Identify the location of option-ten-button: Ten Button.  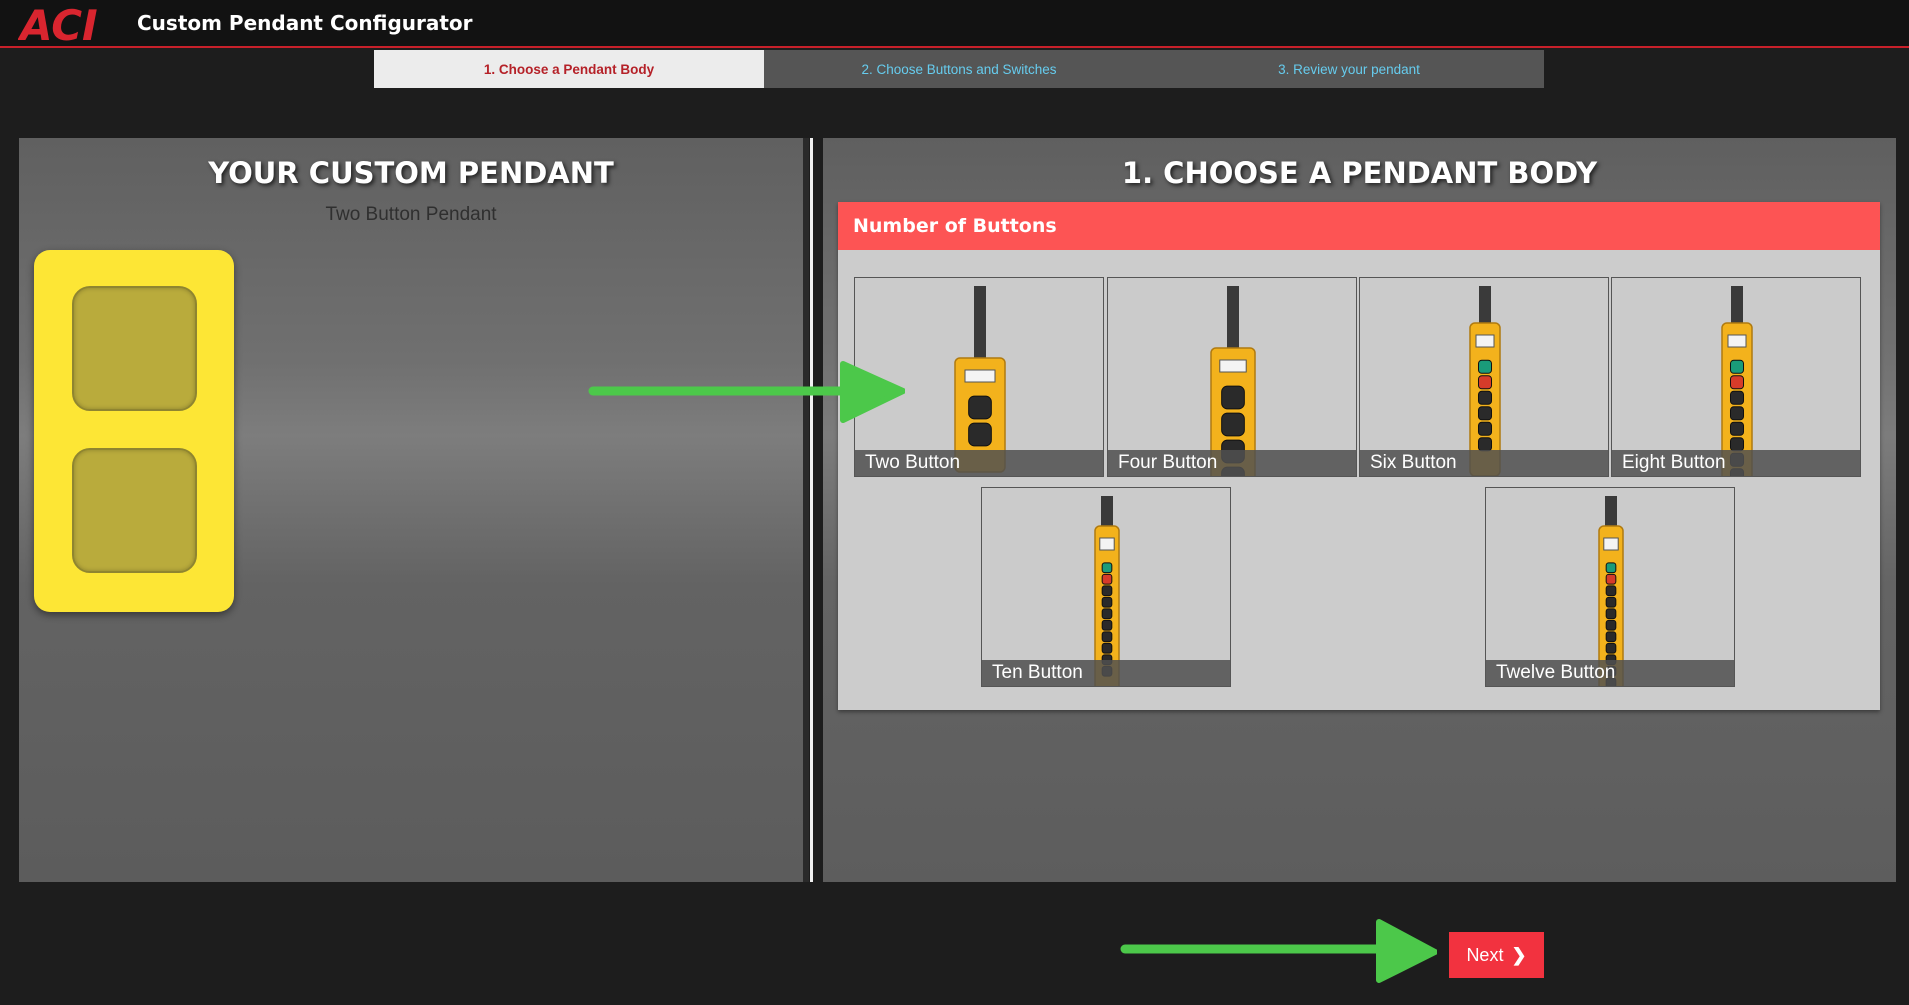
(1106, 587).